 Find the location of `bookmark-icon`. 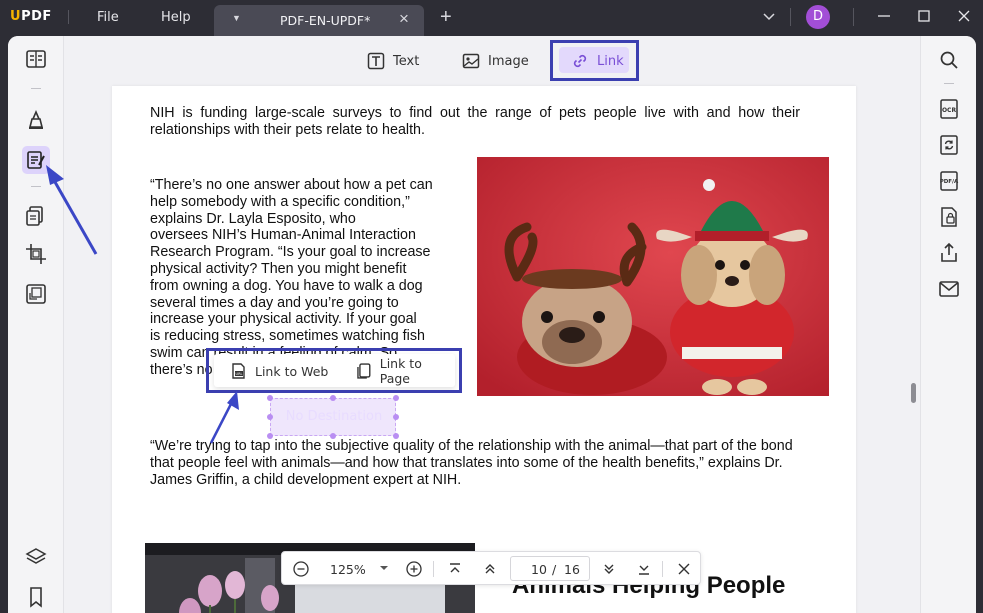

bookmark-icon is located at coordinates (36, 597).